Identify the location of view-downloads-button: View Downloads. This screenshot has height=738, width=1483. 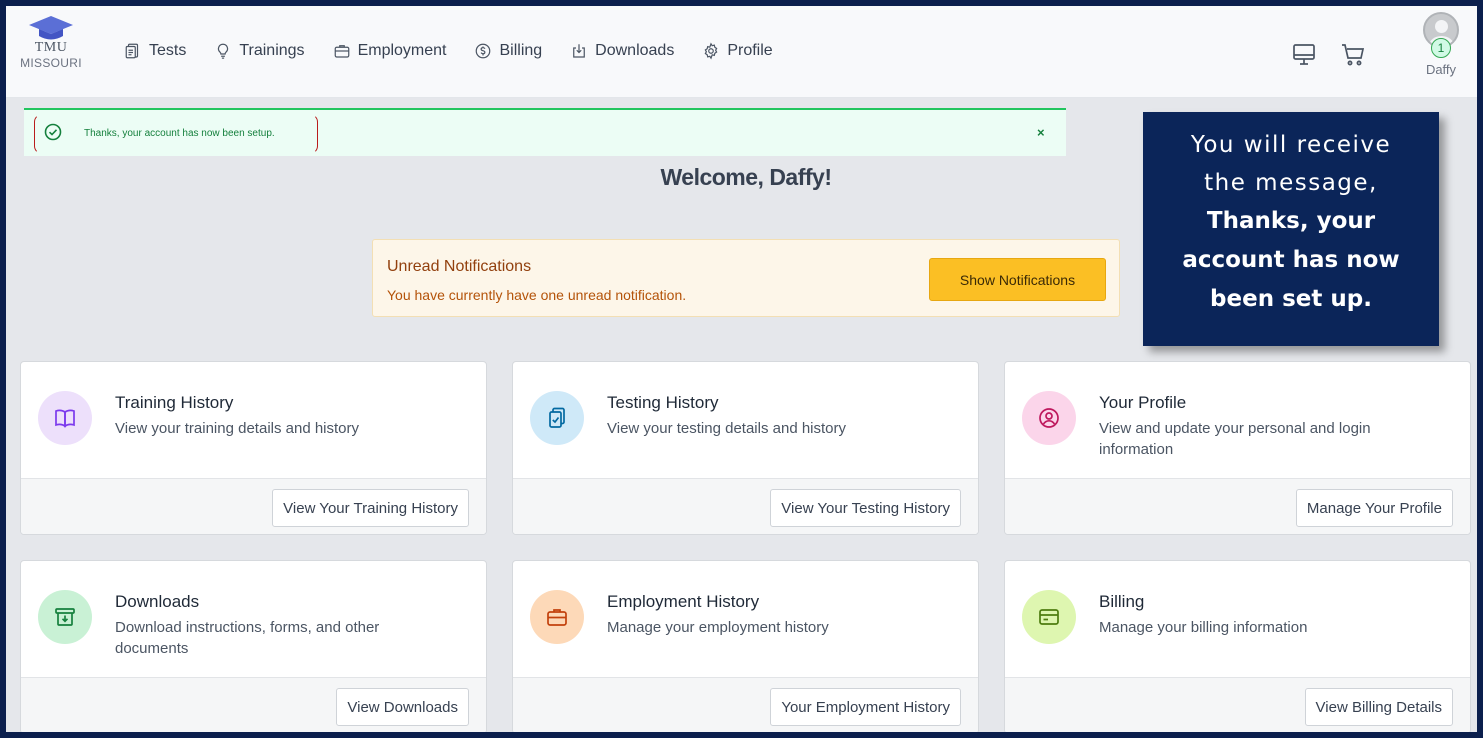
(402, 707).